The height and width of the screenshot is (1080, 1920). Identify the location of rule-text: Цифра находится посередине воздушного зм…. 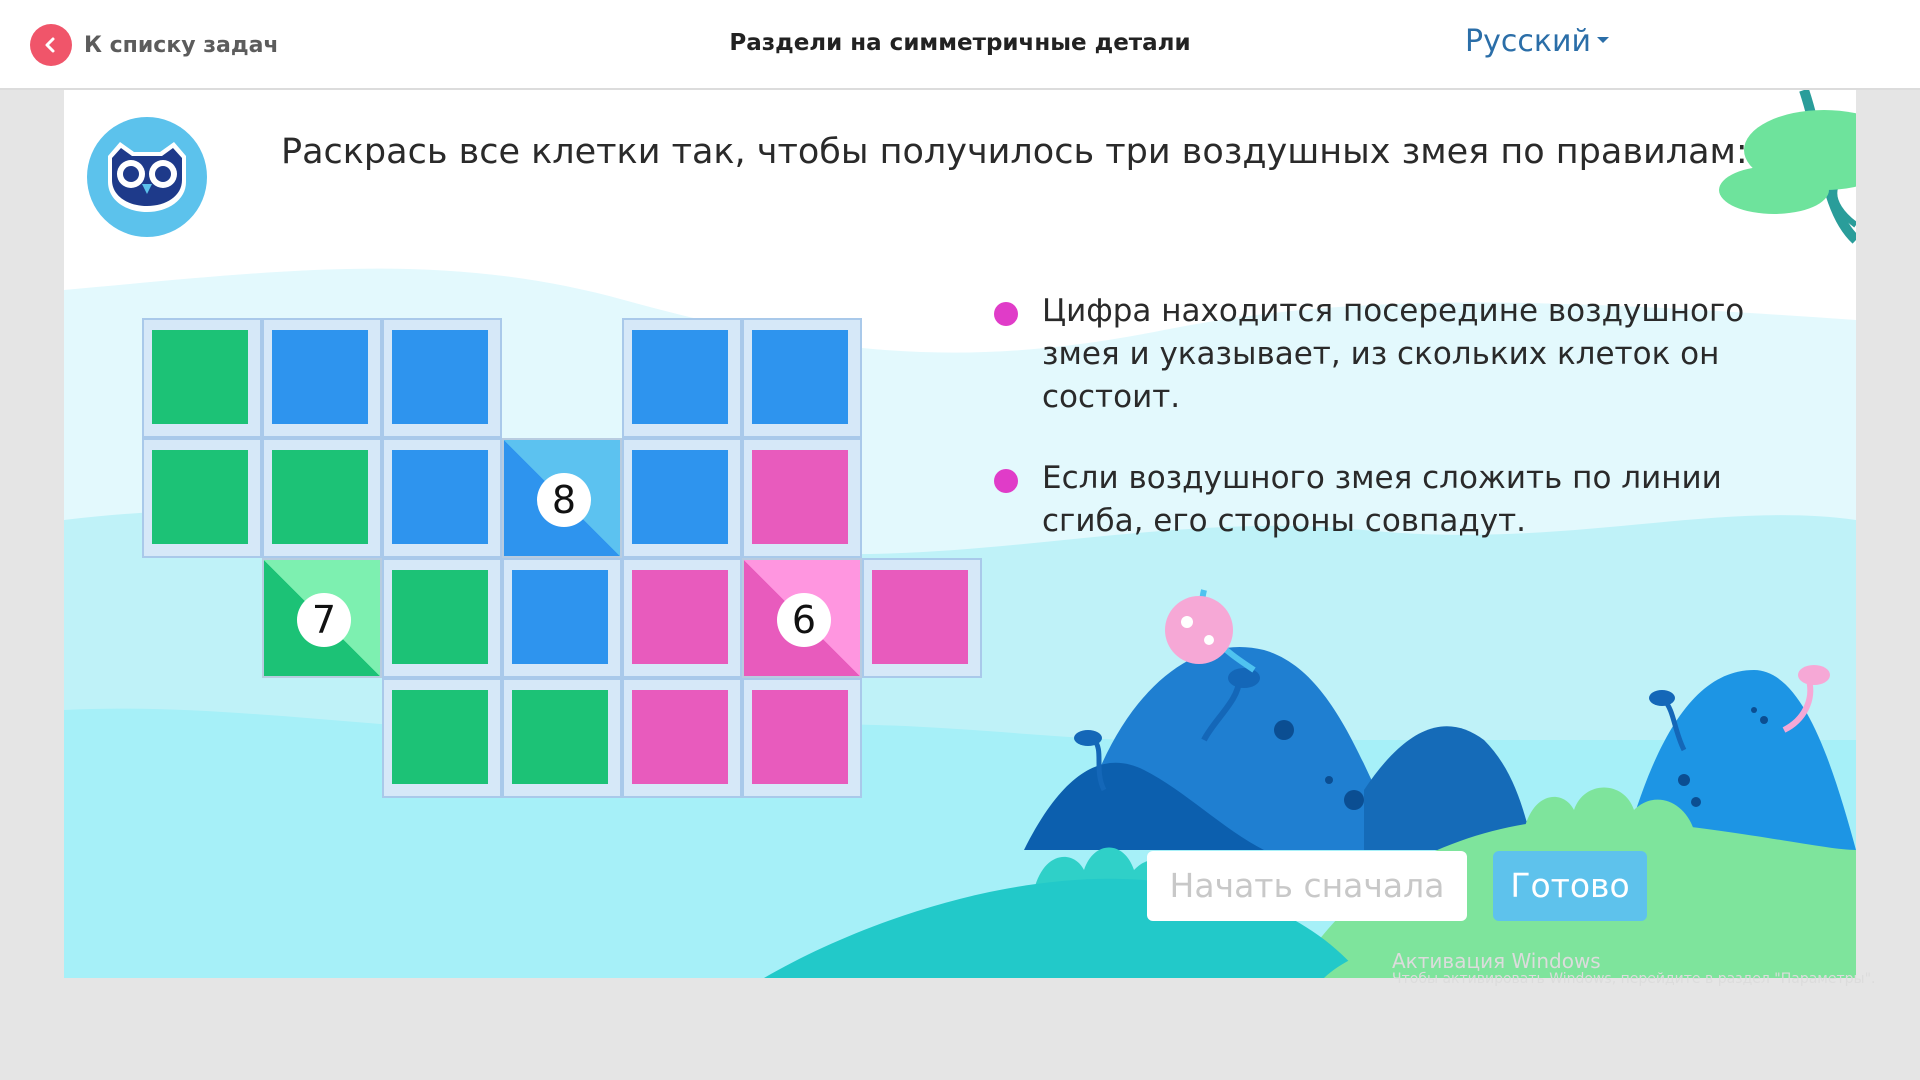
(1393, 354).